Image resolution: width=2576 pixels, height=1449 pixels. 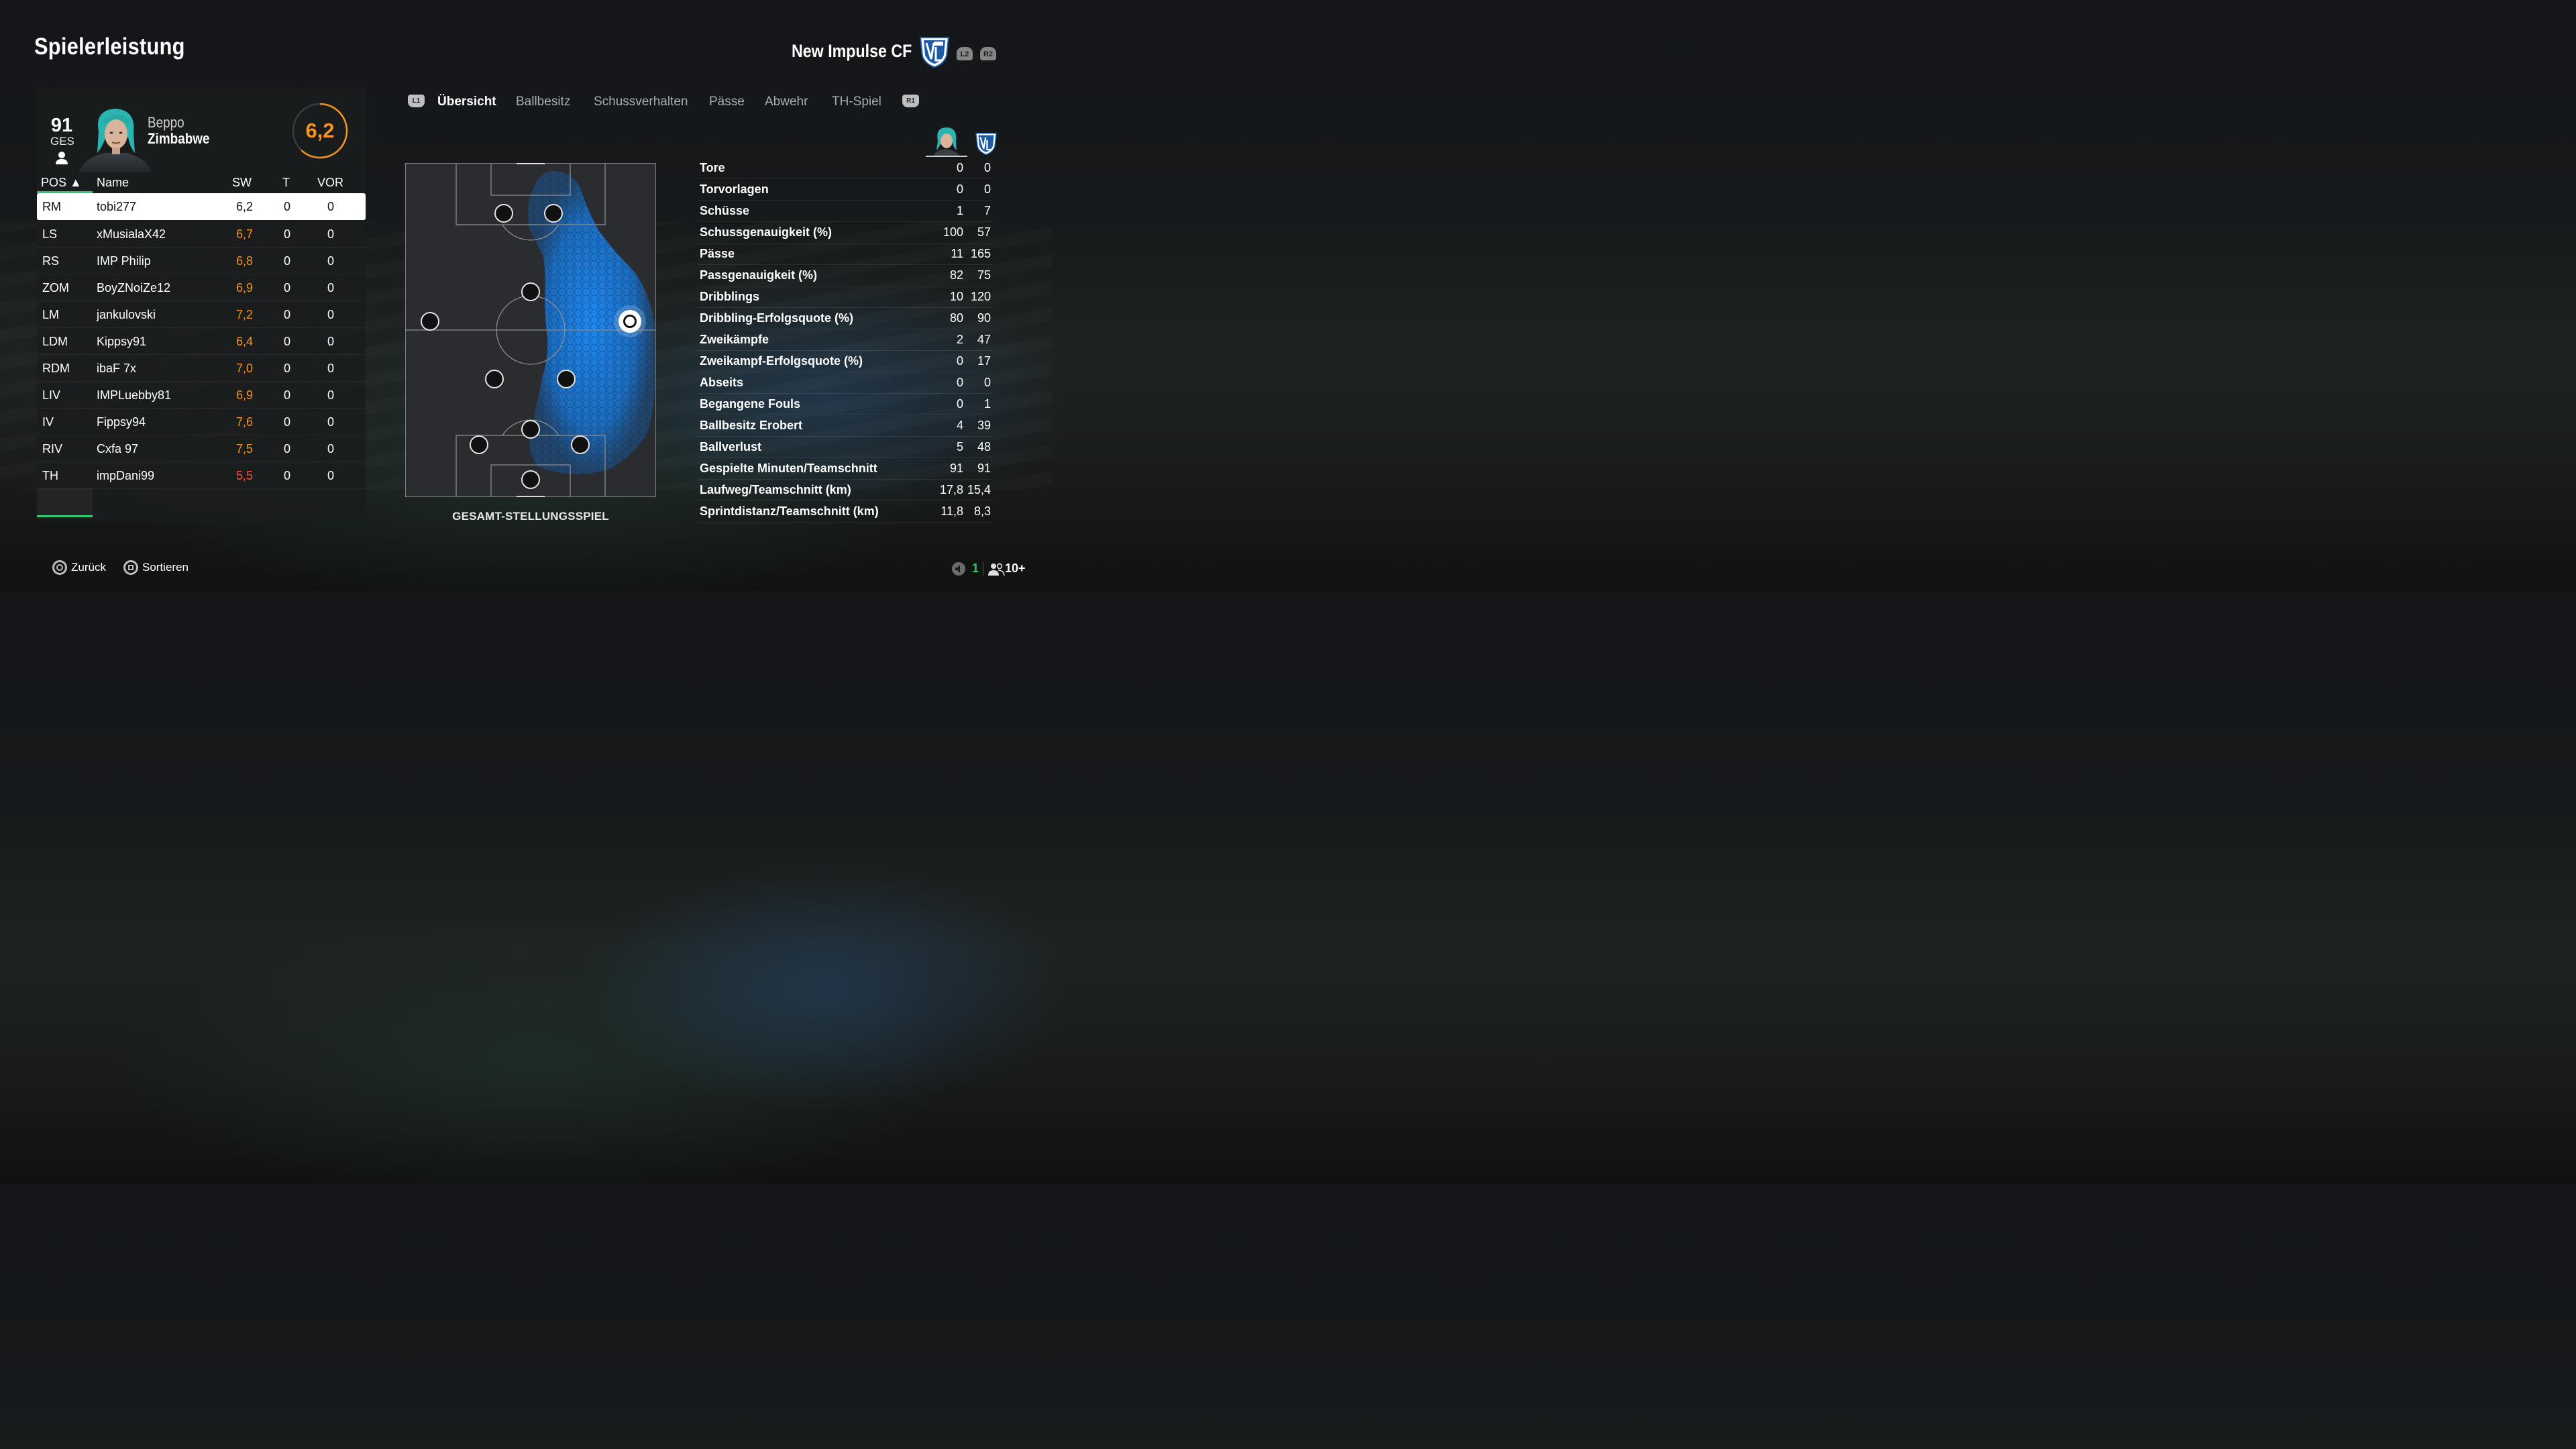 What do you see at coordinates (466, 102) in the screenshot?
I see `tab-uebersicht: Übersicht` at bounding box center [466, 102].